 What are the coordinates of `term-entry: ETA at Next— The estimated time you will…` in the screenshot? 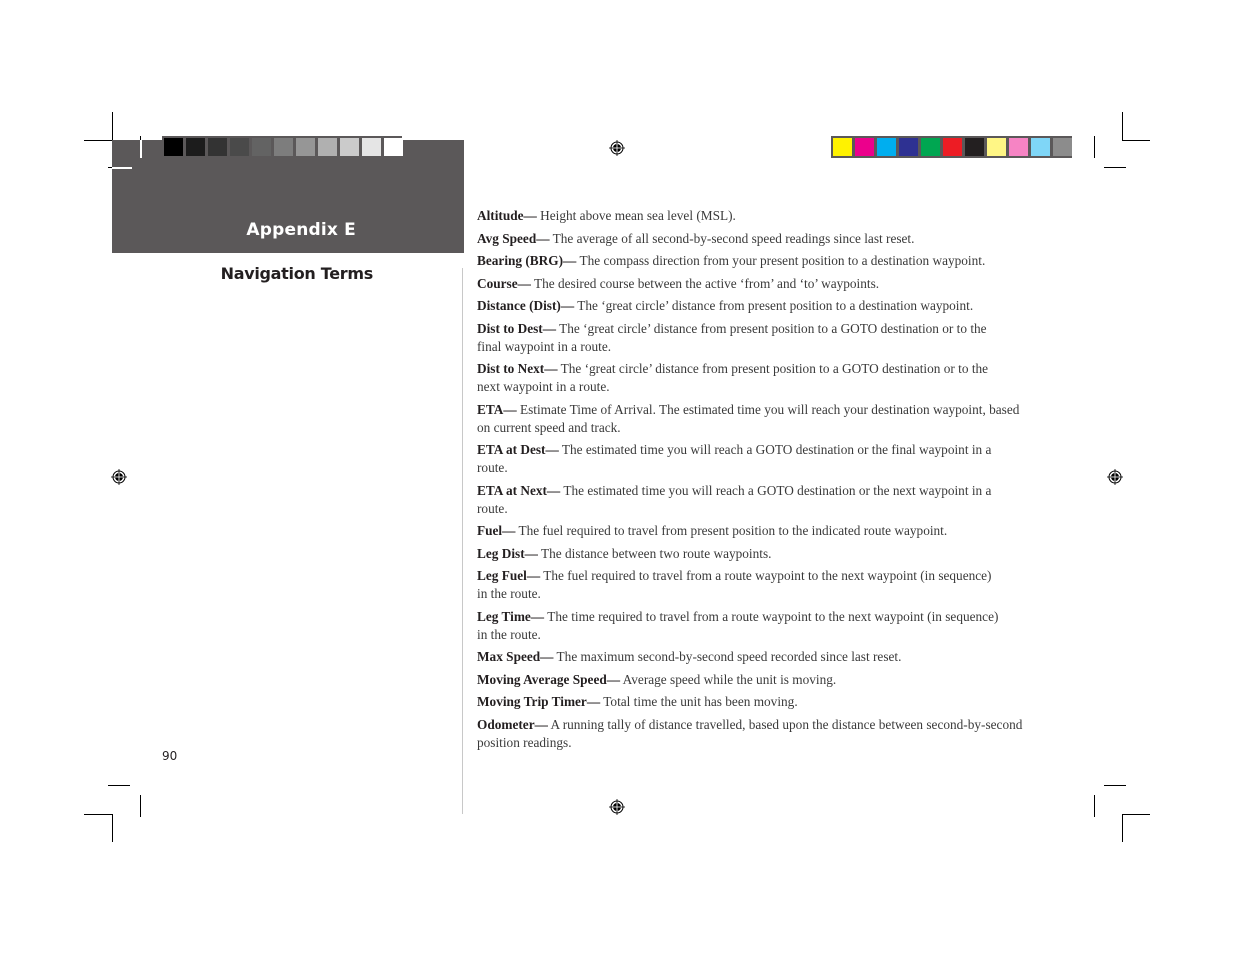 It's located at (737, 500).